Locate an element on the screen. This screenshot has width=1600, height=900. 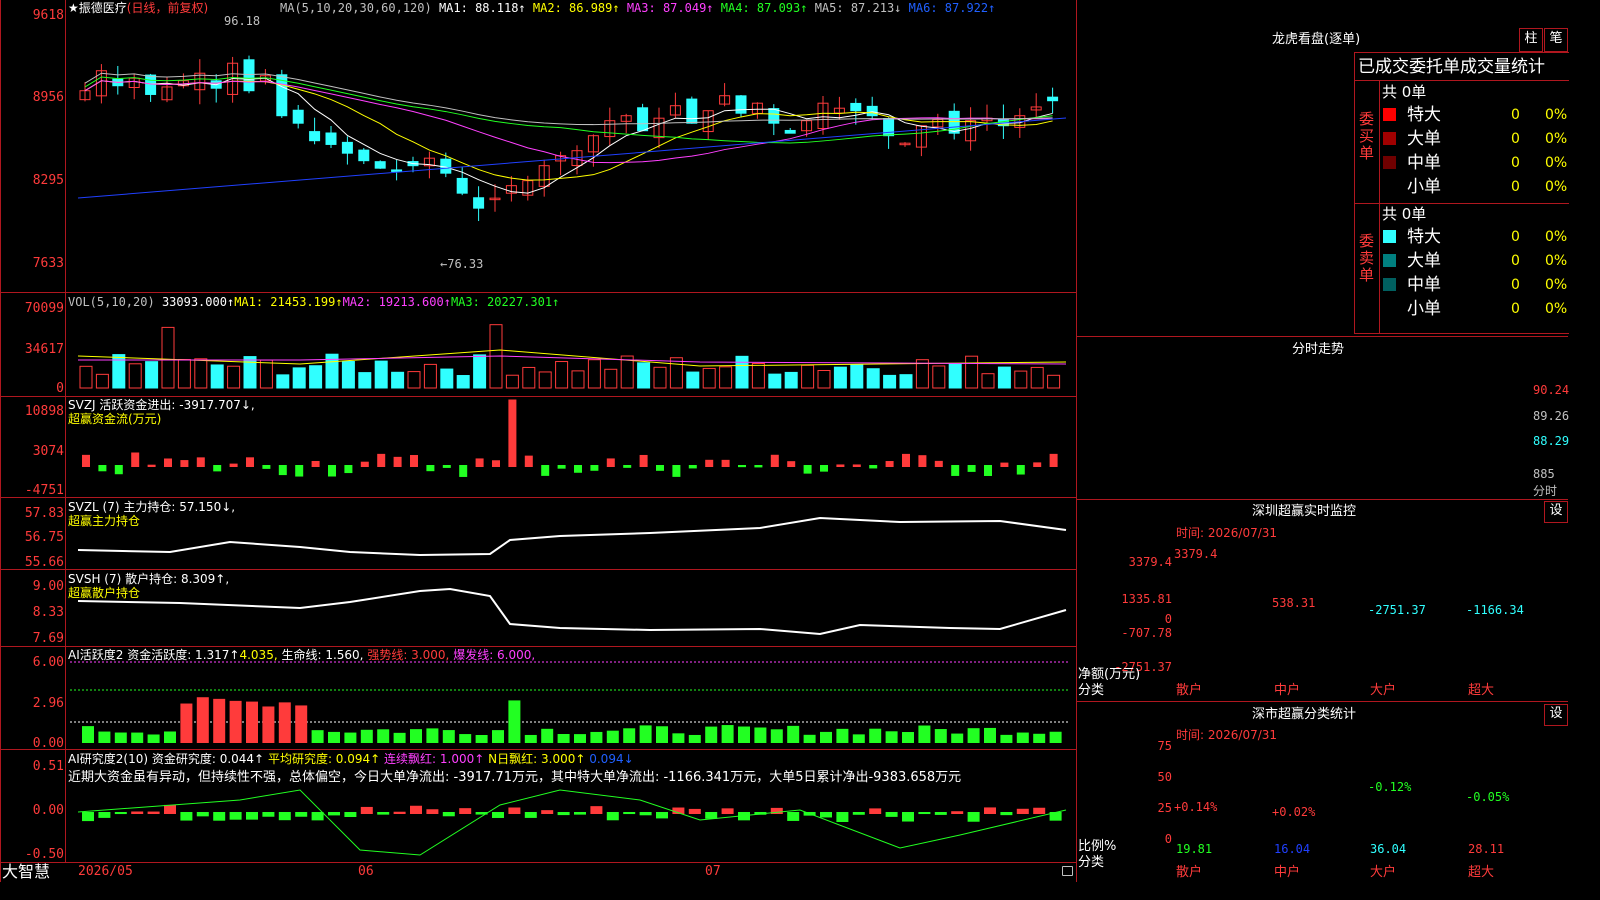
price-panel-header: ★振德医疗(日线，前复权) is located at coordinates (138, 8).